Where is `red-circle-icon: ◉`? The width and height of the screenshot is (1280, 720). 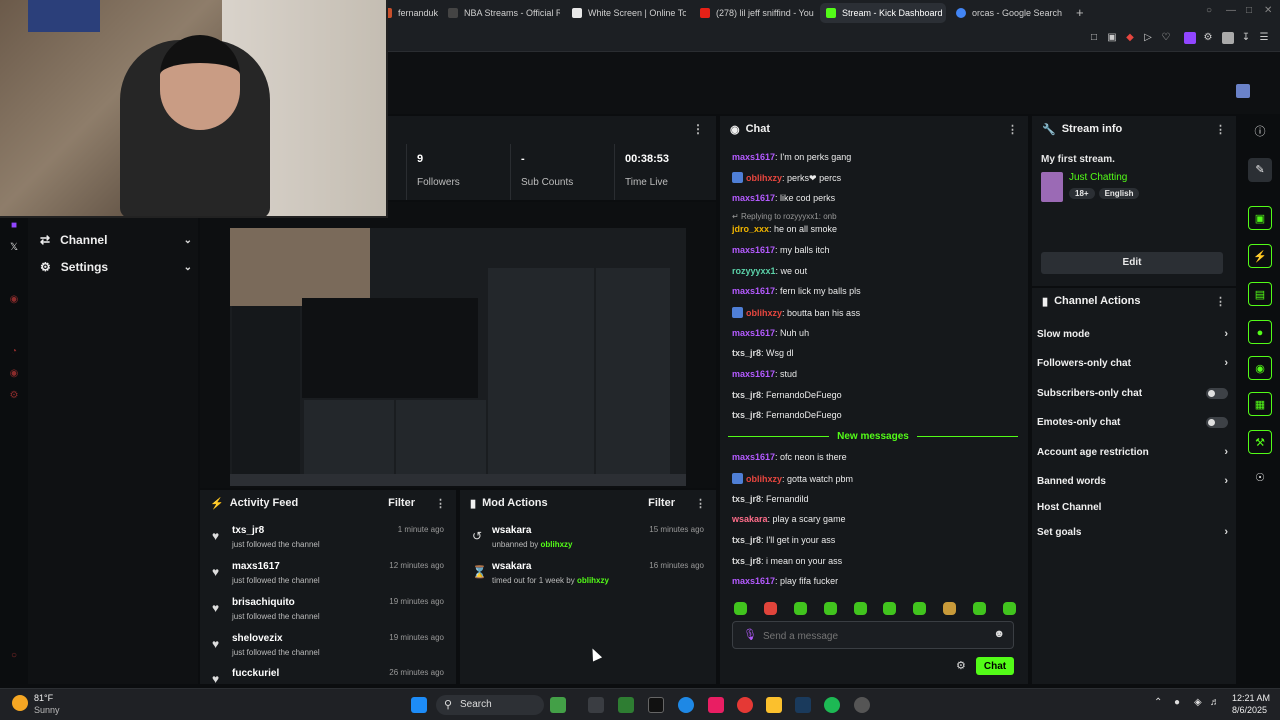 red-circle-icon: ◉ is located at coordinates (14, 300).